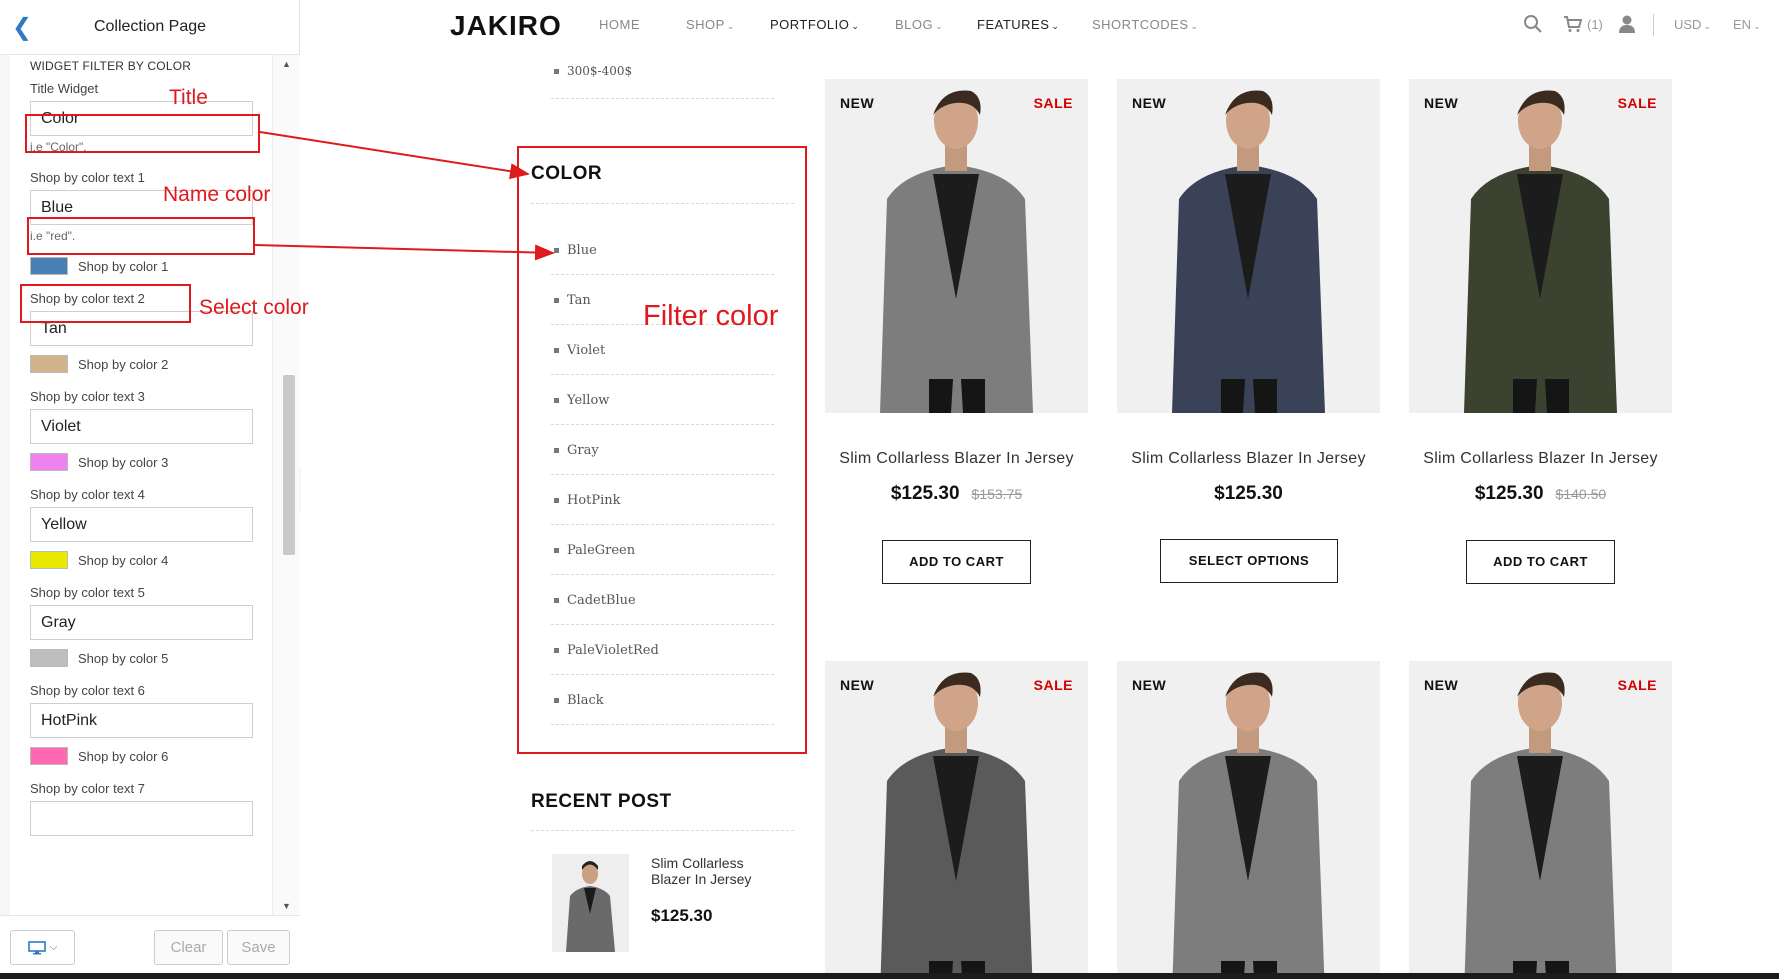 This screenshot has width=1779, height=979. I want to click on color-filter-item: Black, so click(662, 700).